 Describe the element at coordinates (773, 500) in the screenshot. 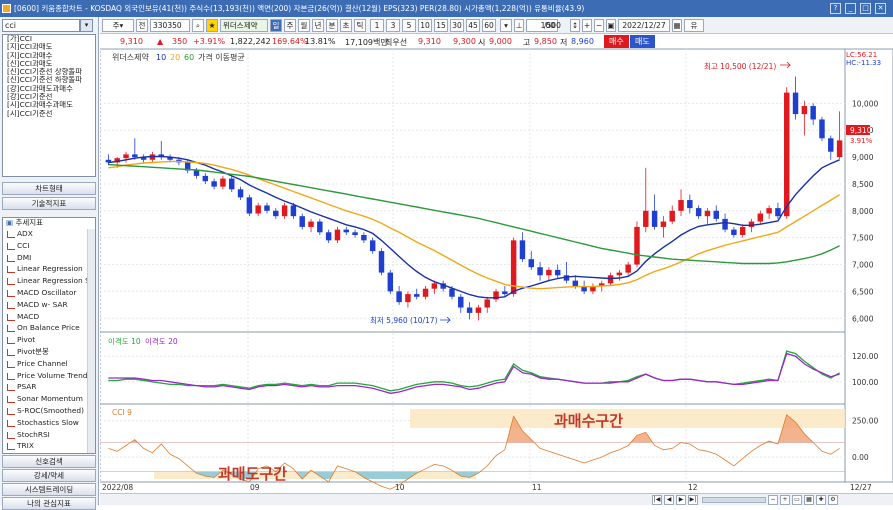

I see `zoom-out-chart-icon: −` at that location.